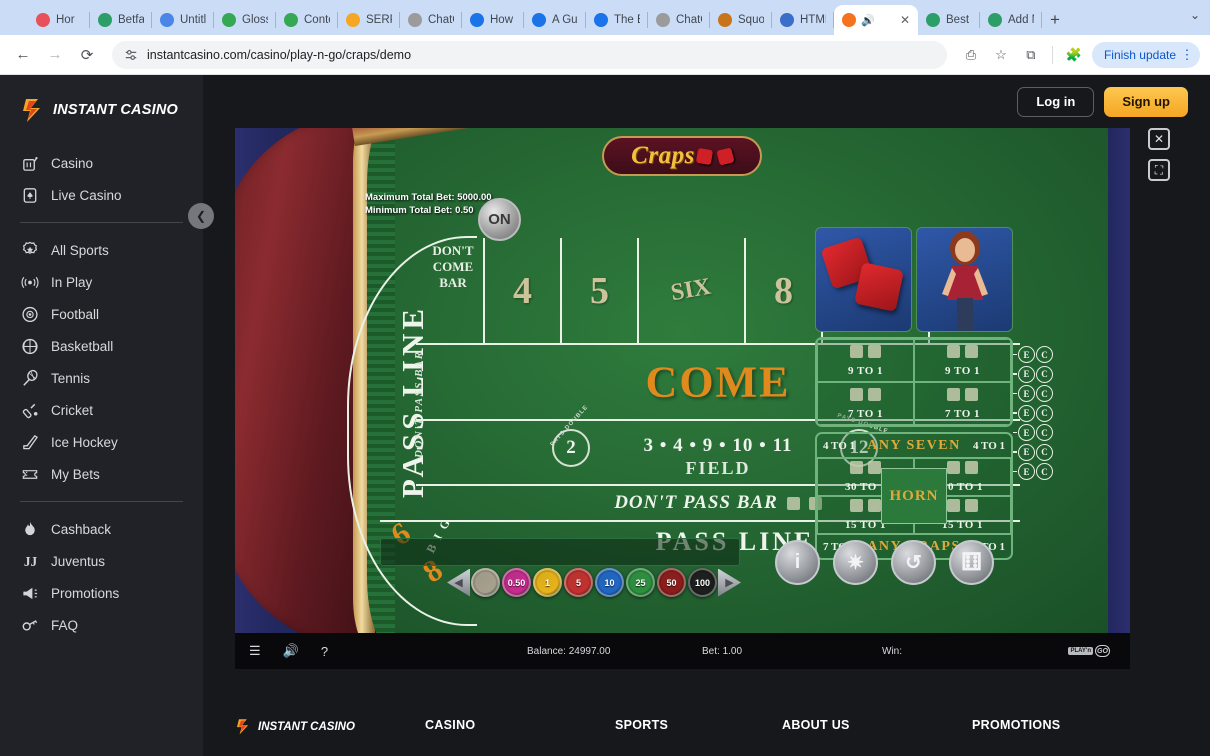 The image size is (1210, 756). I want to click on hard-four-bet: 9 TO 1, so click(865, 360).